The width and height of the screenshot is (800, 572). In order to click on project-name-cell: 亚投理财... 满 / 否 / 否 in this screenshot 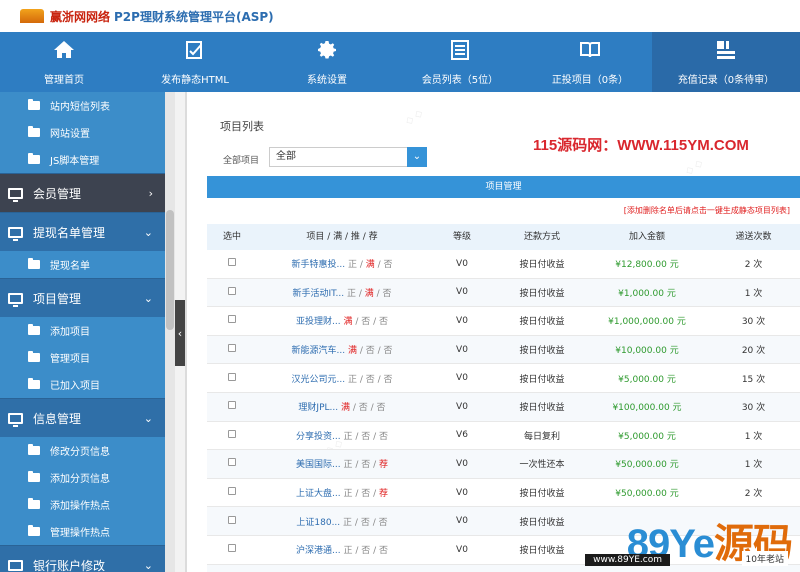, I will do `click(342, 320)`.